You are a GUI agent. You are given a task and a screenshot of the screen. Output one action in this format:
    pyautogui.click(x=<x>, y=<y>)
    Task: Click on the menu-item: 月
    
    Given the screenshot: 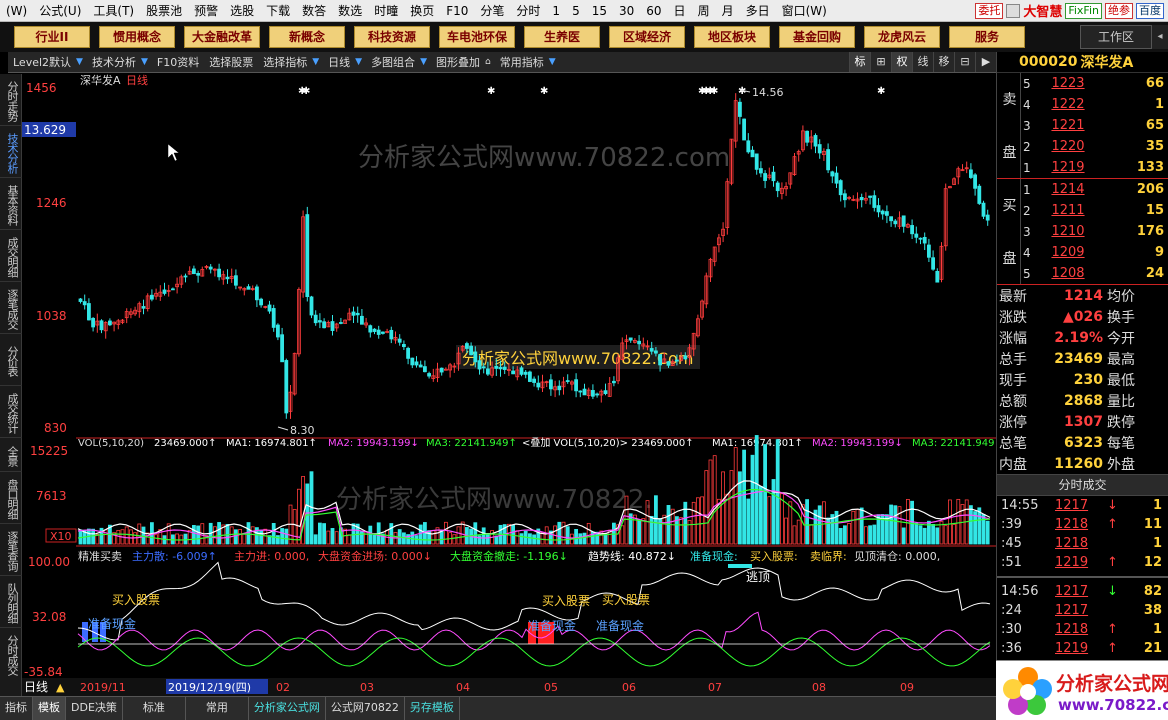 What is the action you would take?
    pyautogui.click(x=728, y=10)
    